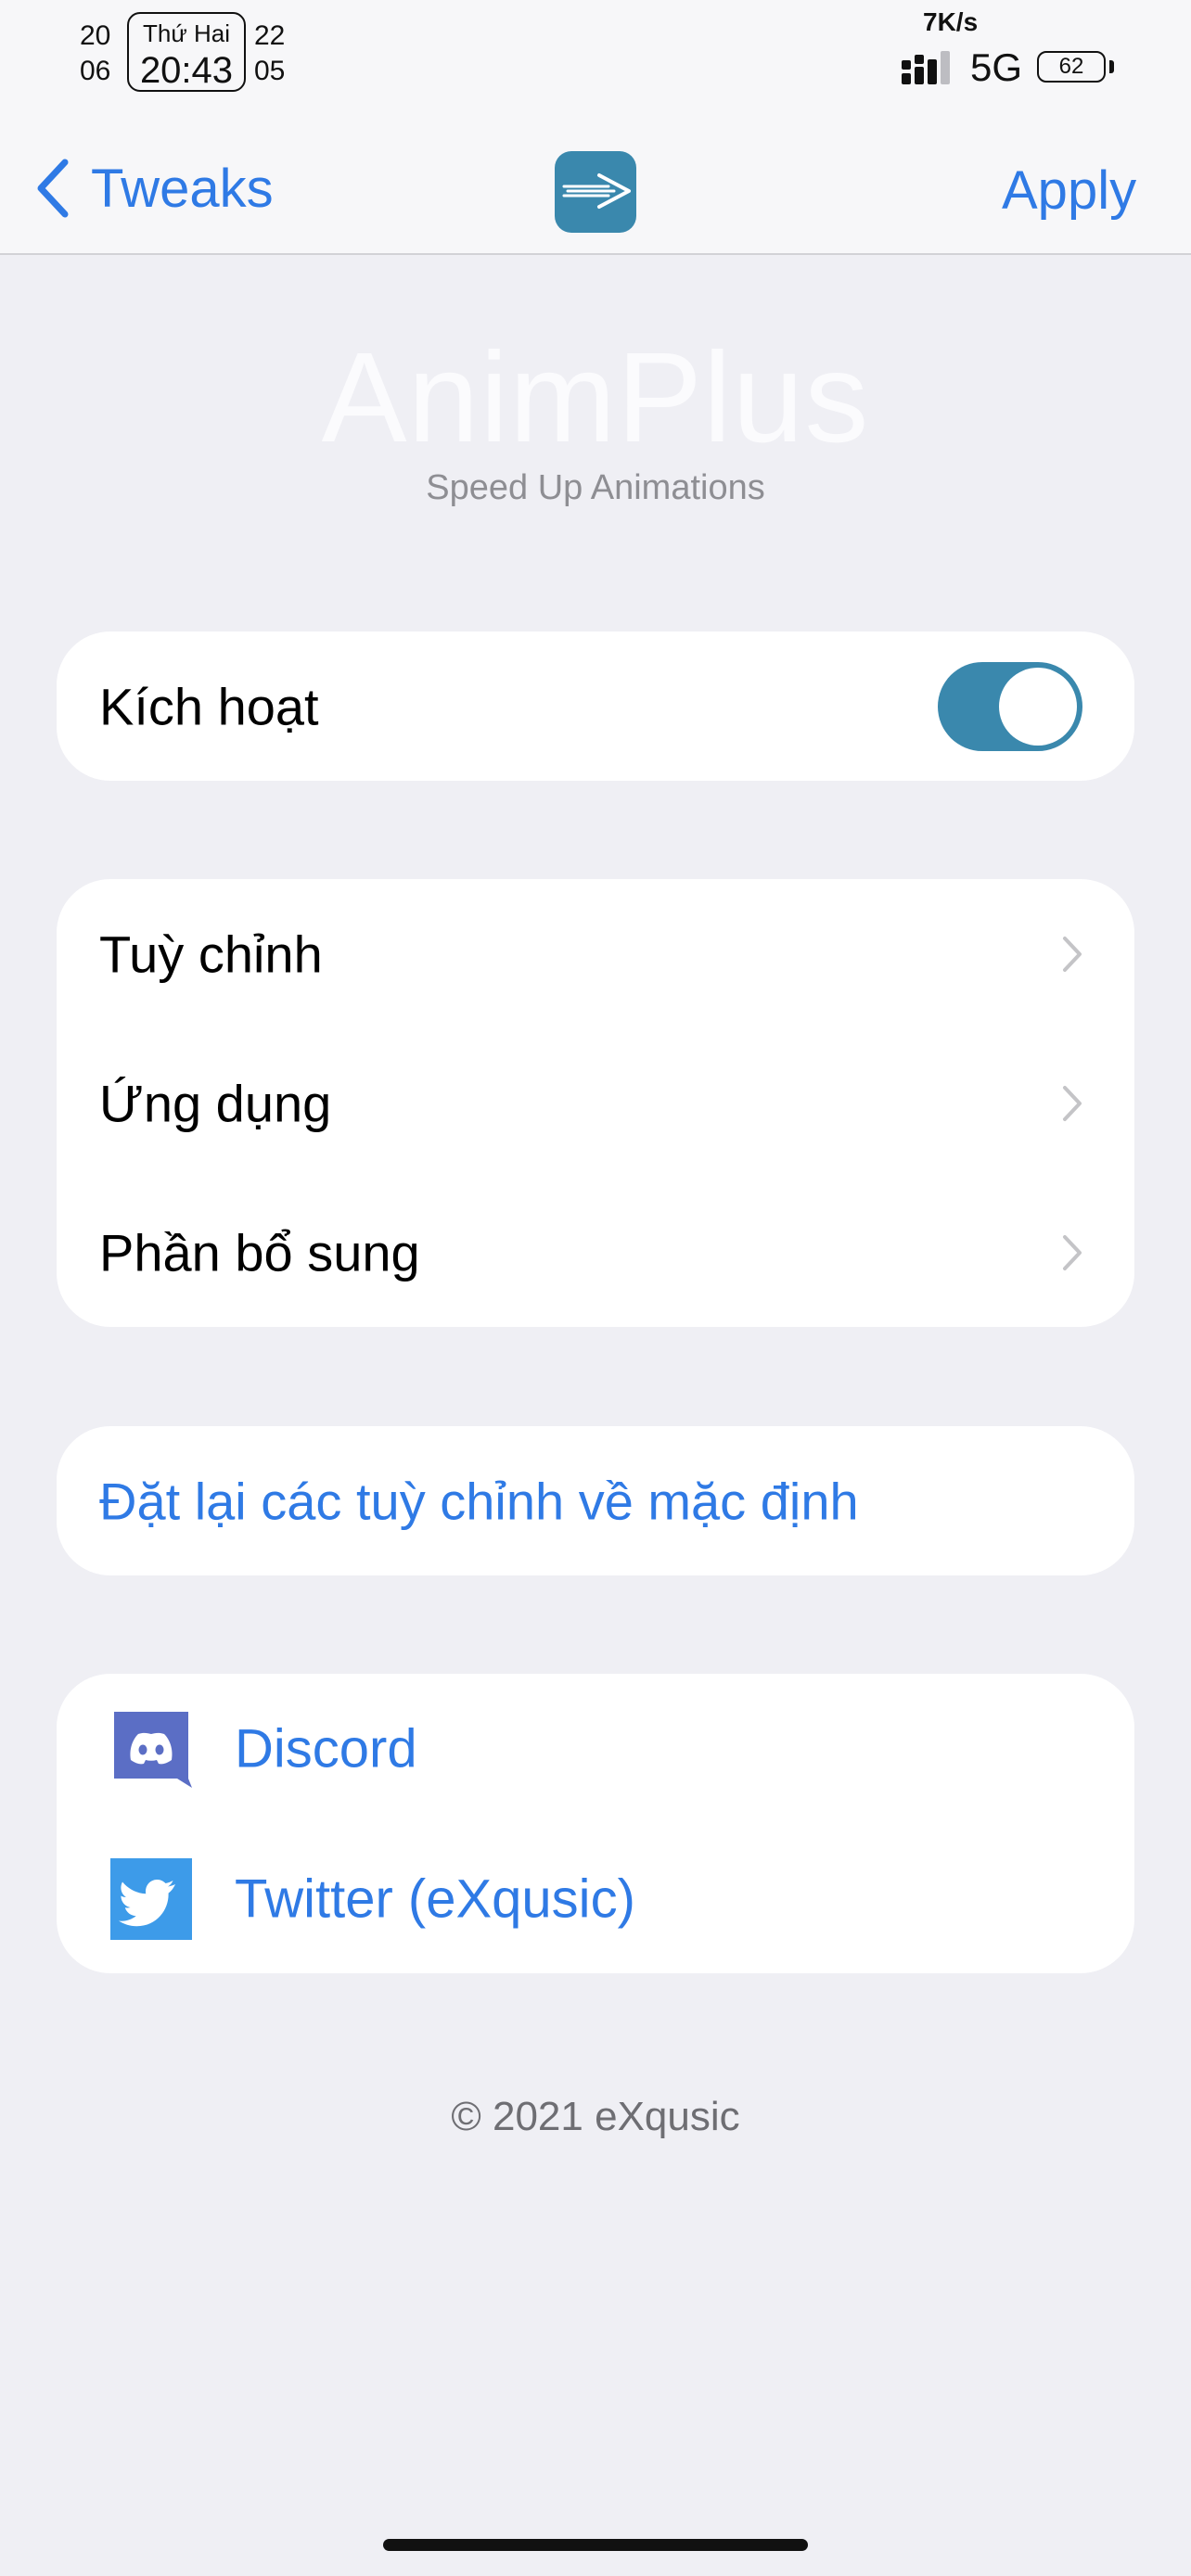  I want to click on enable-toggle, so click(1010, 706).